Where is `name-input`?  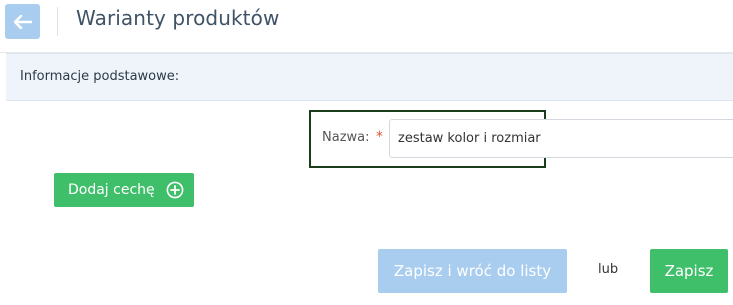 name-input is located at coordinates (561, 138).